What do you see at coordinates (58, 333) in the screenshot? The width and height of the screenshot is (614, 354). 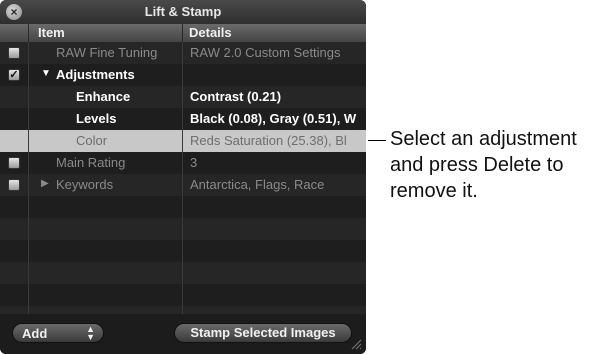 I see `add-popup-button: Add ▲ ▼` at bounding box center [58, 333].